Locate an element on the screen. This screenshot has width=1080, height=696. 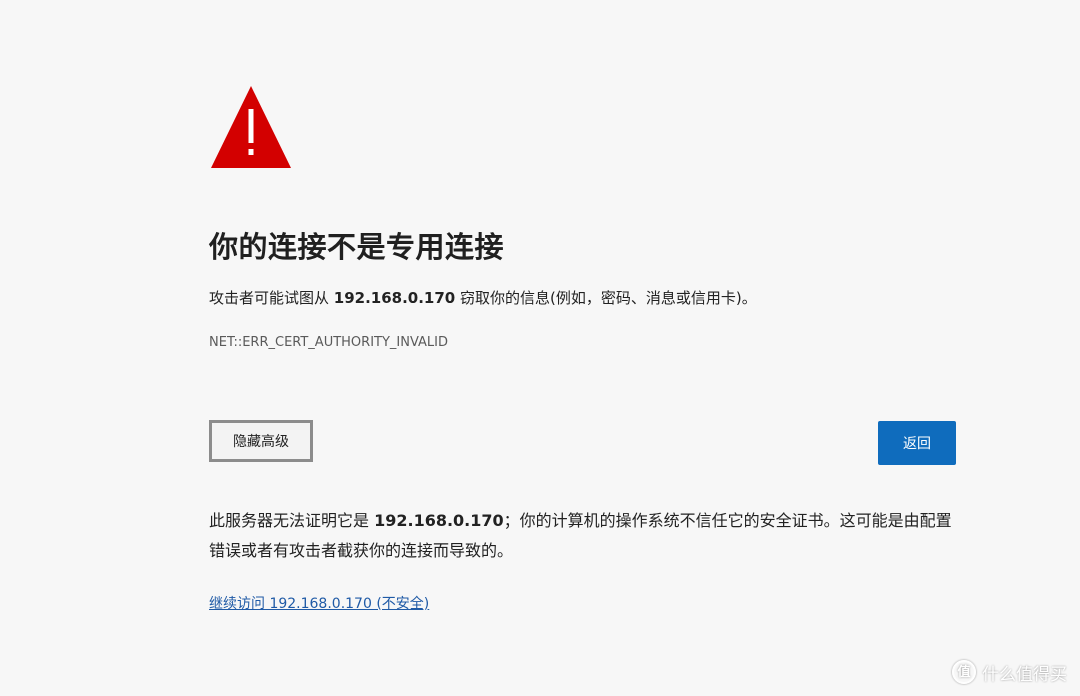
warning-exclamation-bar is located at coordinates (251, 126).